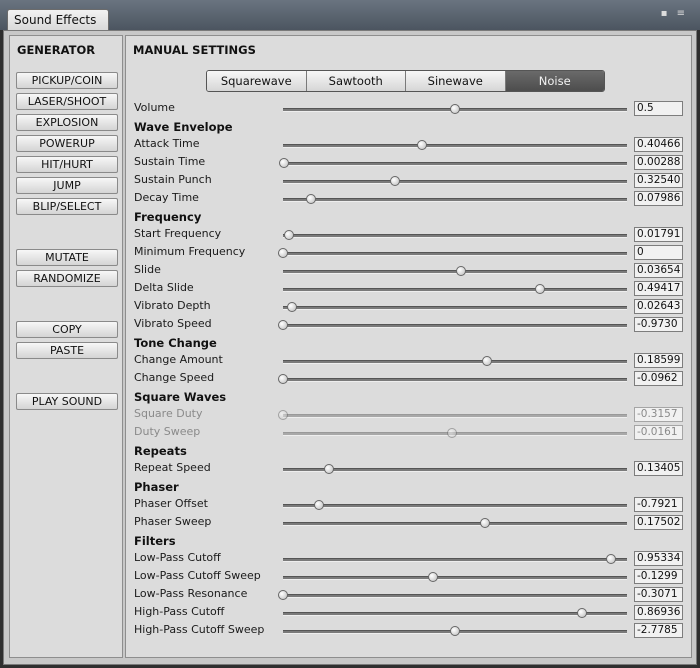  I want to click on minimum-frequency-slider, so click(455, 254).